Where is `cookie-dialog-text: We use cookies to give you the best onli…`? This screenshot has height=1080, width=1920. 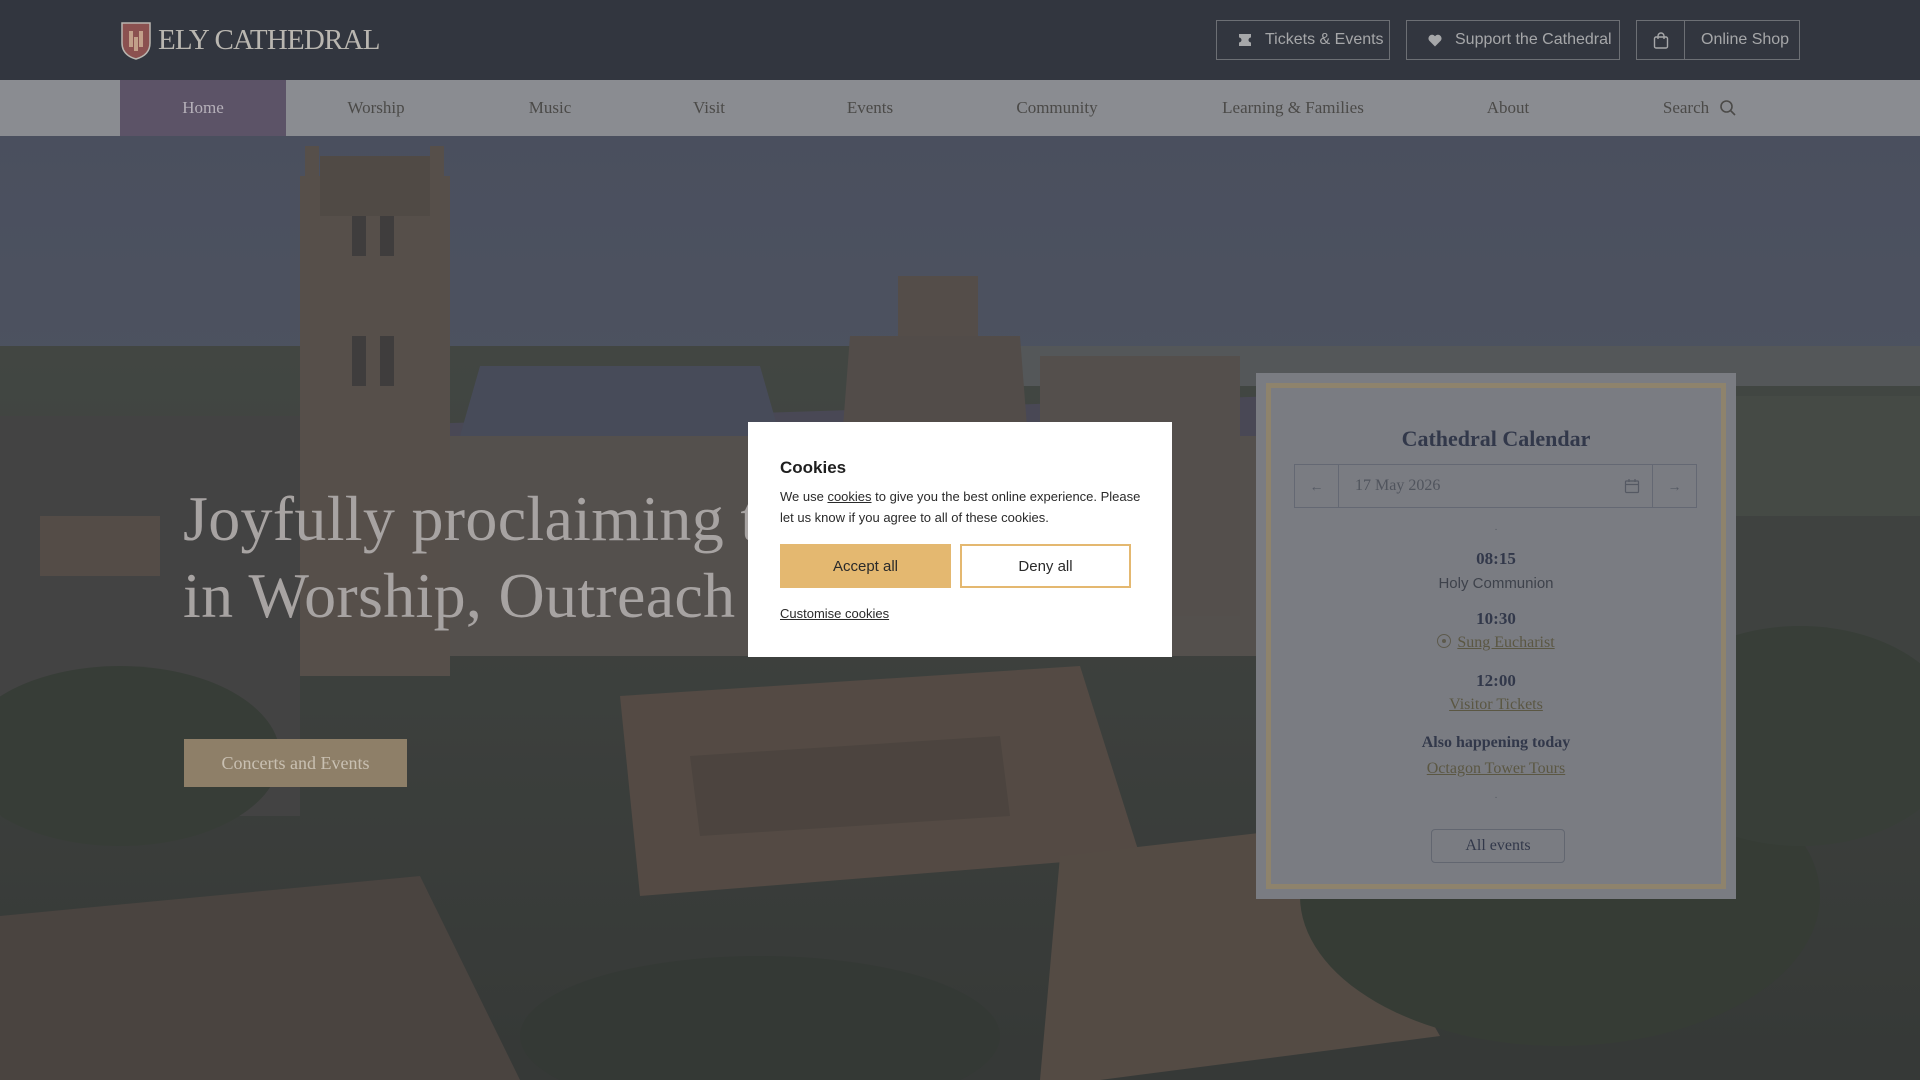 cookie-dialog-text: We use cookies to give you the best onli… is located at coordinates (964, 507).